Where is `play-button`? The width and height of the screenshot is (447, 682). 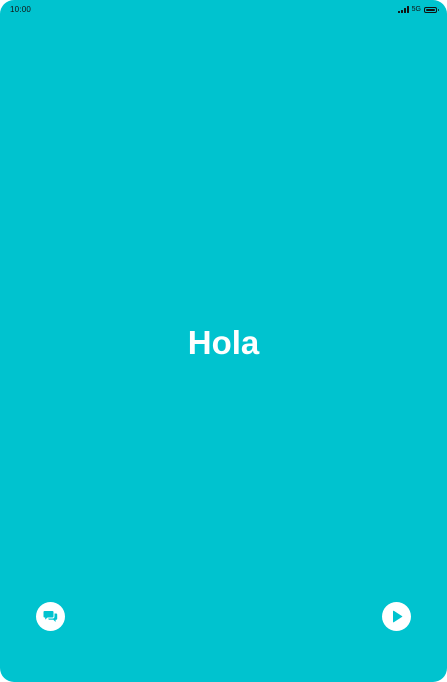
play-button is located at coordinates (396, 616).